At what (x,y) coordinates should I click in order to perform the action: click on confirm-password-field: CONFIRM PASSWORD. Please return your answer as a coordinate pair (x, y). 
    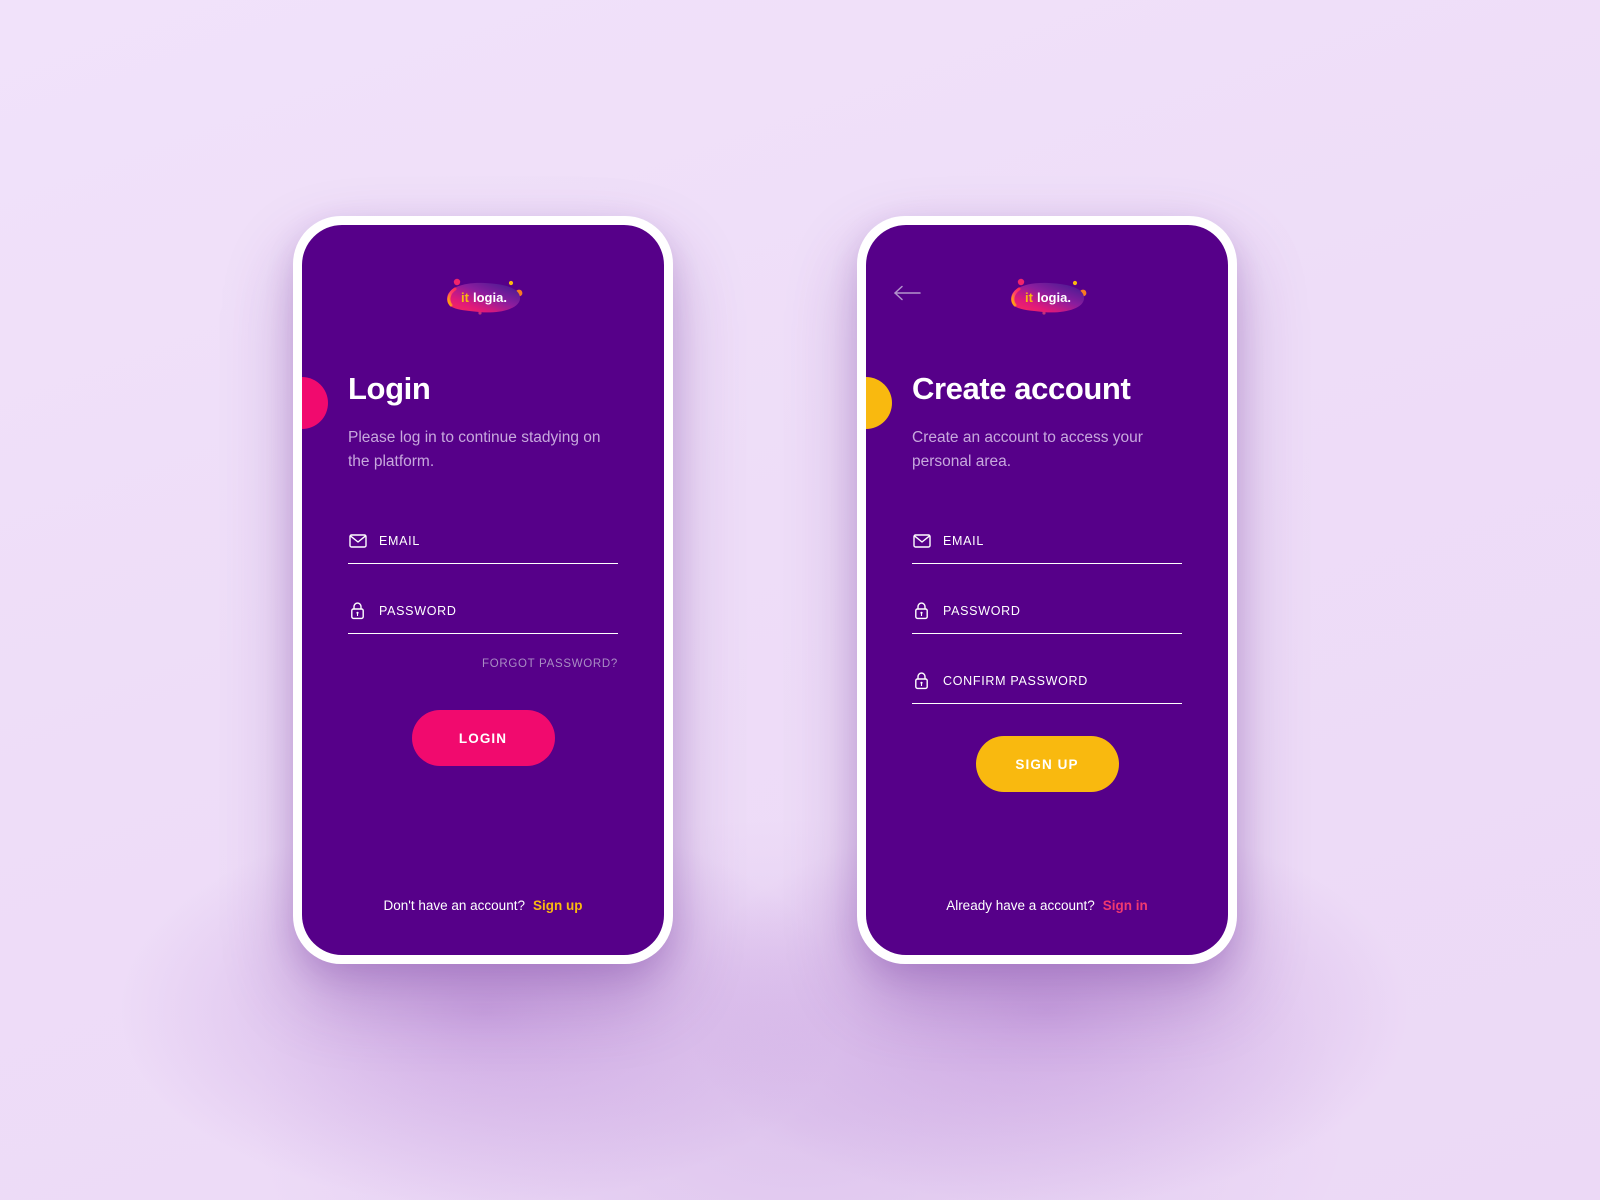
    Looking at the image, I should click on (1047, 681).